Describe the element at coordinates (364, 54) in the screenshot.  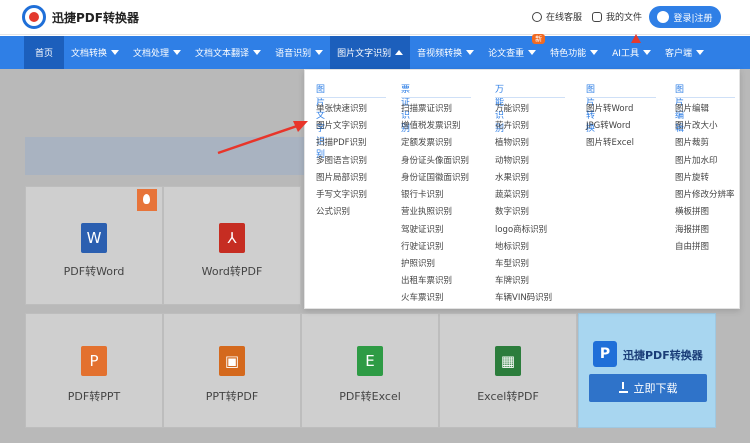
I see `nav-label: 图片文字识别` at that location.